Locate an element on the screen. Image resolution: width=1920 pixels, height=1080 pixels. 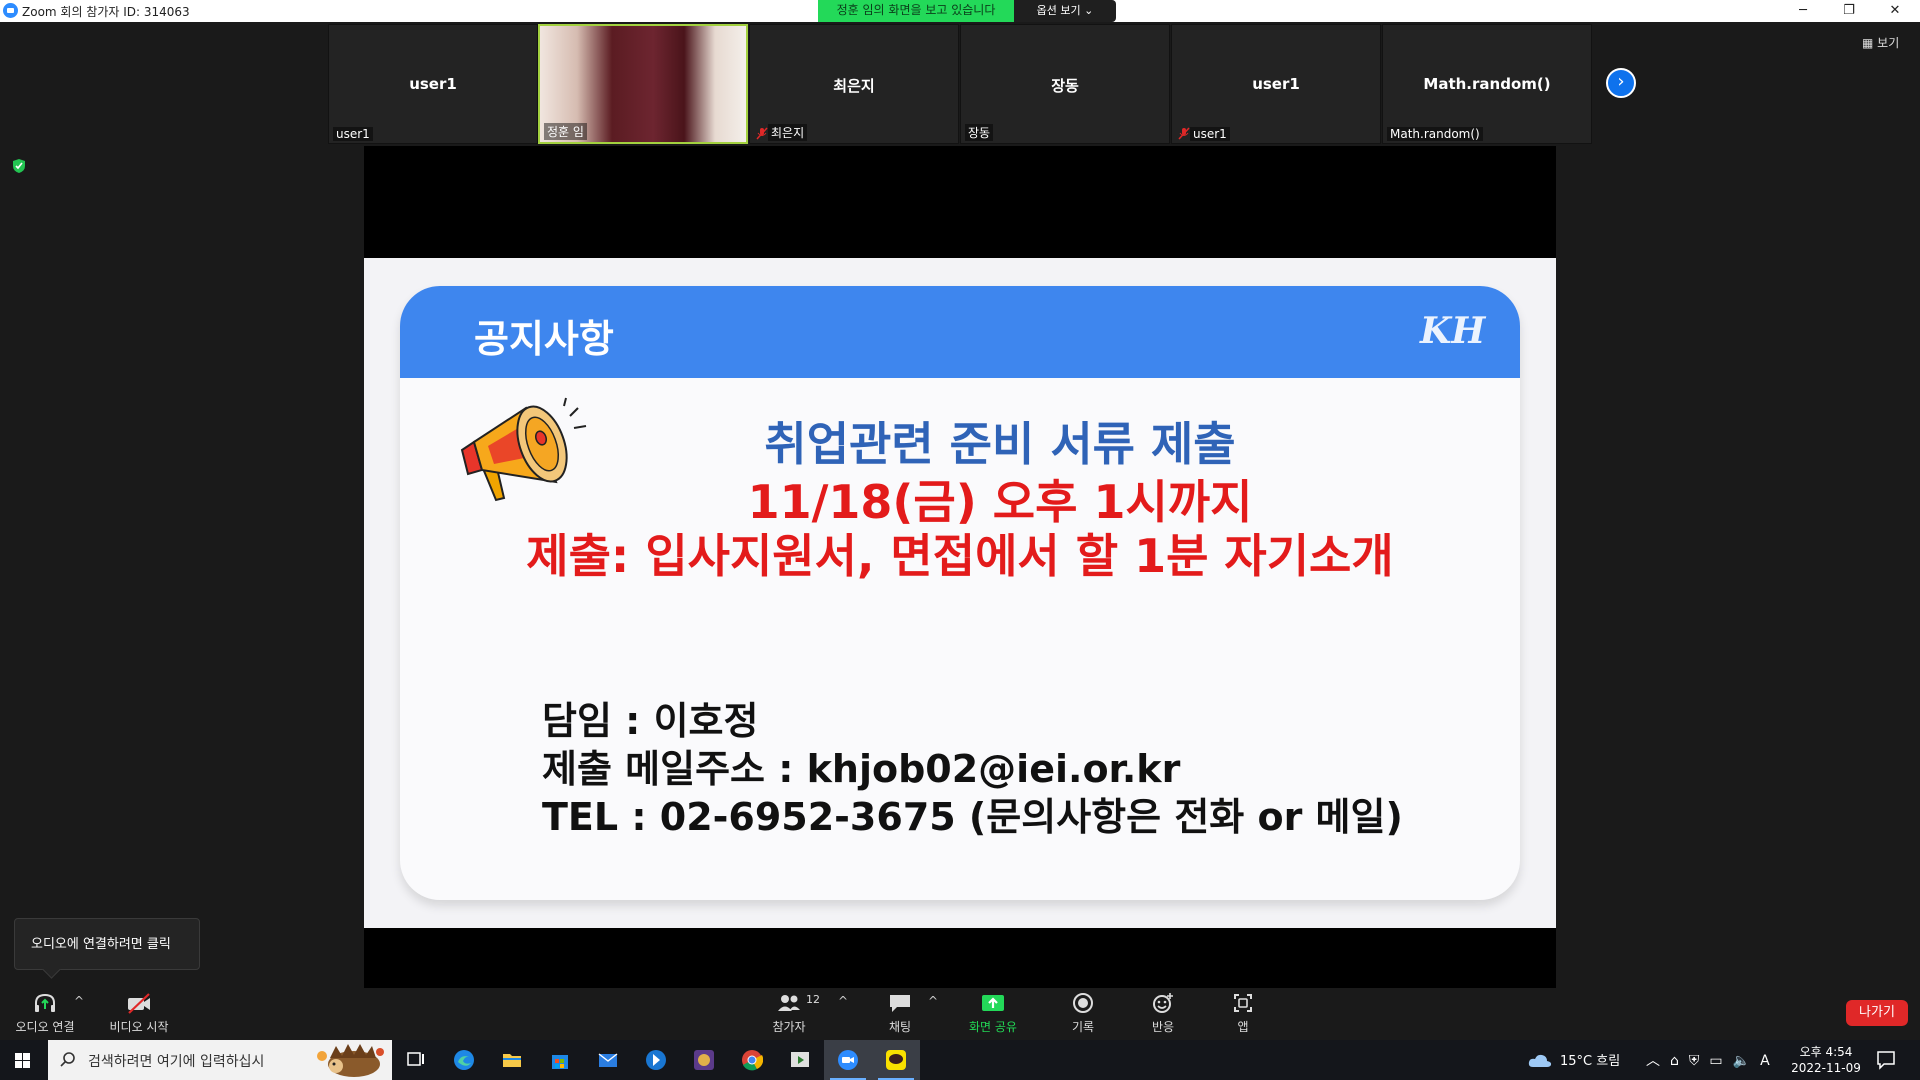
taskbar-app-media is located at coordinates (800, 1060).